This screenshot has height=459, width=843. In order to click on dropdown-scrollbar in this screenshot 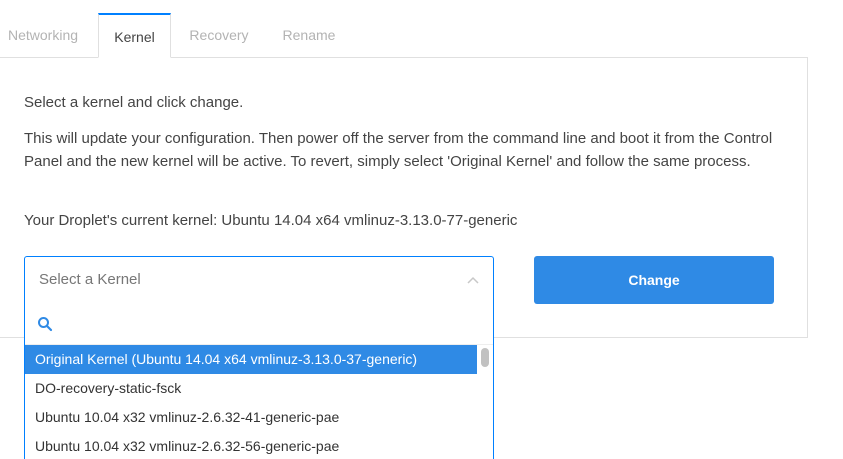, I will do `click(485, 402)`.